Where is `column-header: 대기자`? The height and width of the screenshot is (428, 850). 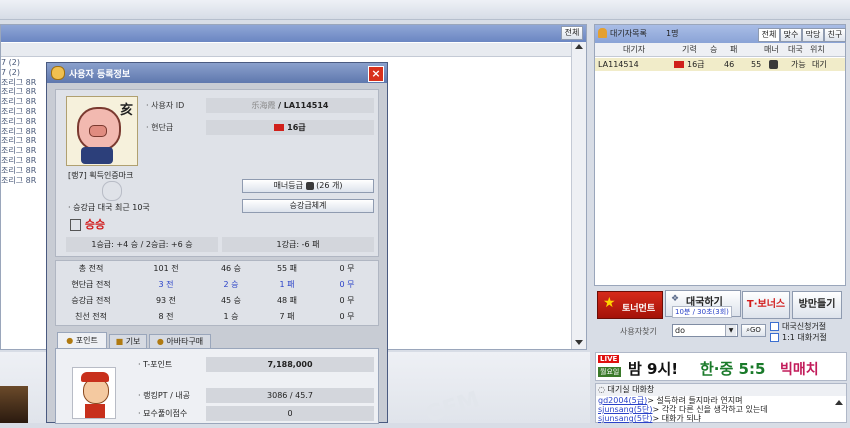
column-header: 대기자 is located at coordinates (634, 49).